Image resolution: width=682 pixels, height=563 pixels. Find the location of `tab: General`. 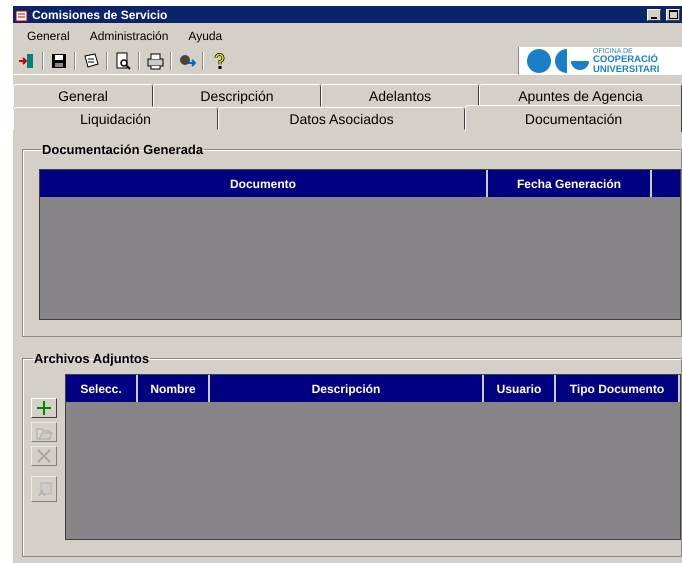

tab: General is located at coordinates (83, 95).